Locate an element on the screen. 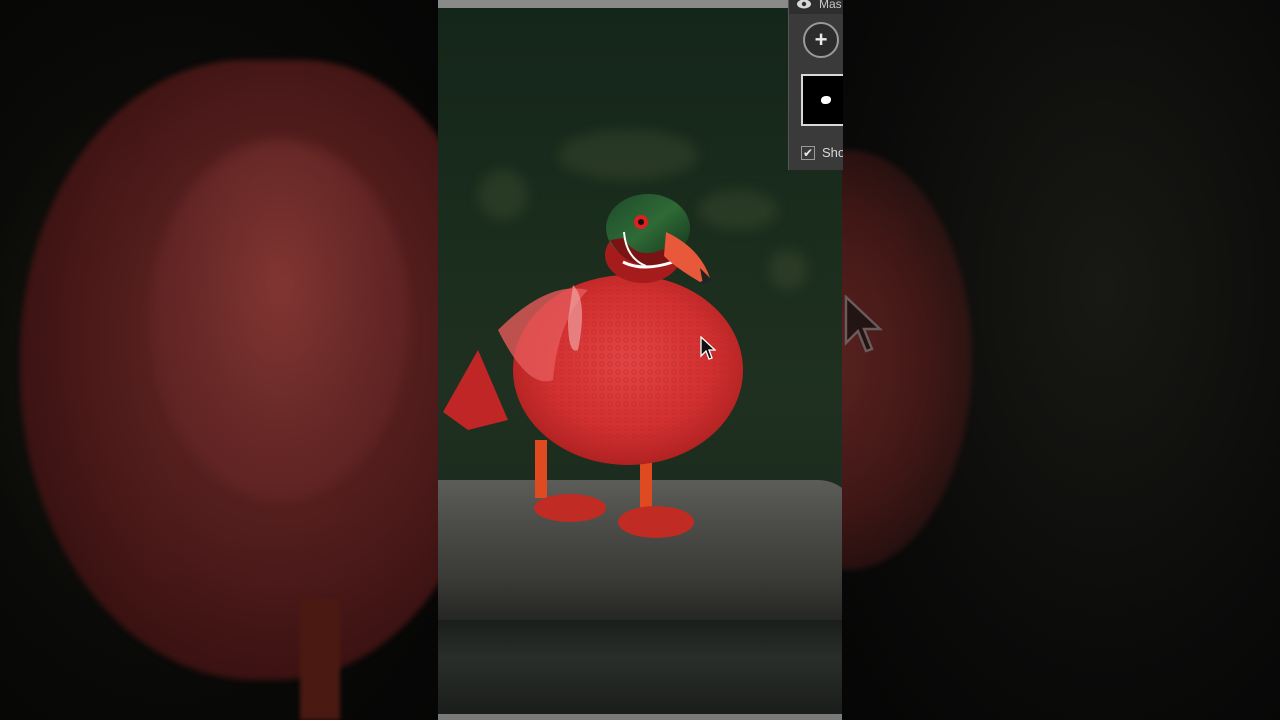 Image resolution: width=1280 pixels, height=720 pixels. blurred-duck-highlight is located at coordinates (280, 320).